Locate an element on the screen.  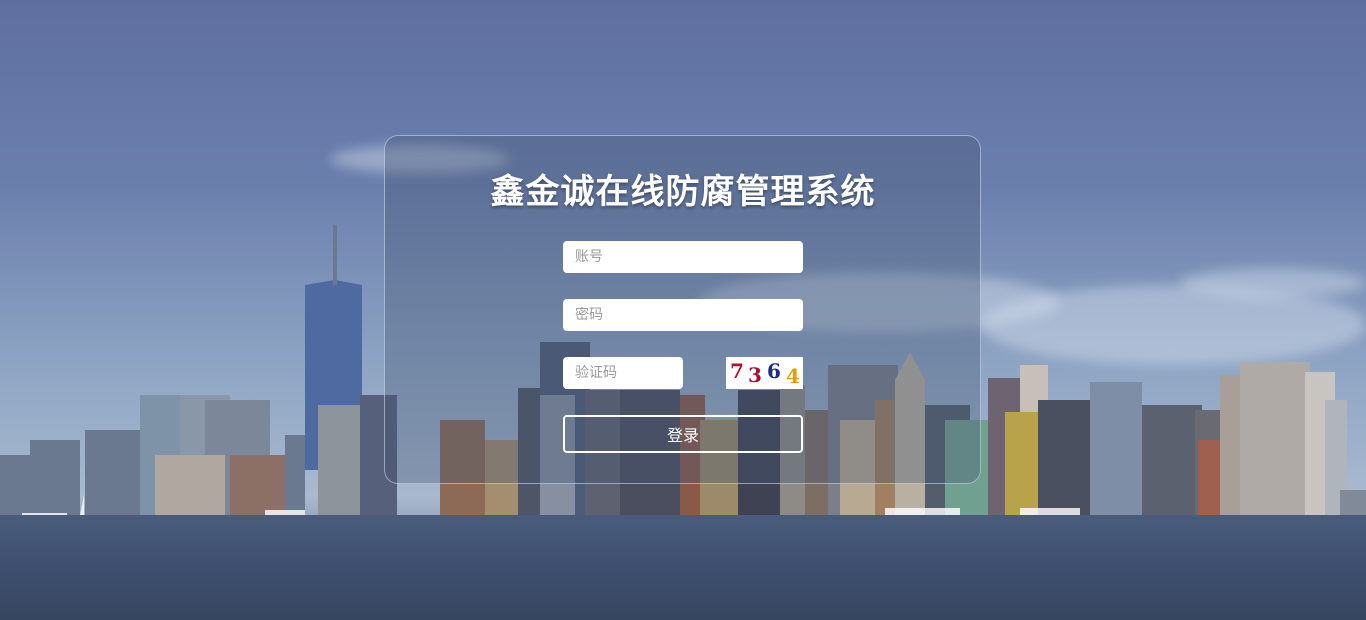
captcha-image: 7 3 6 4 is located at coordinates (764, 373).